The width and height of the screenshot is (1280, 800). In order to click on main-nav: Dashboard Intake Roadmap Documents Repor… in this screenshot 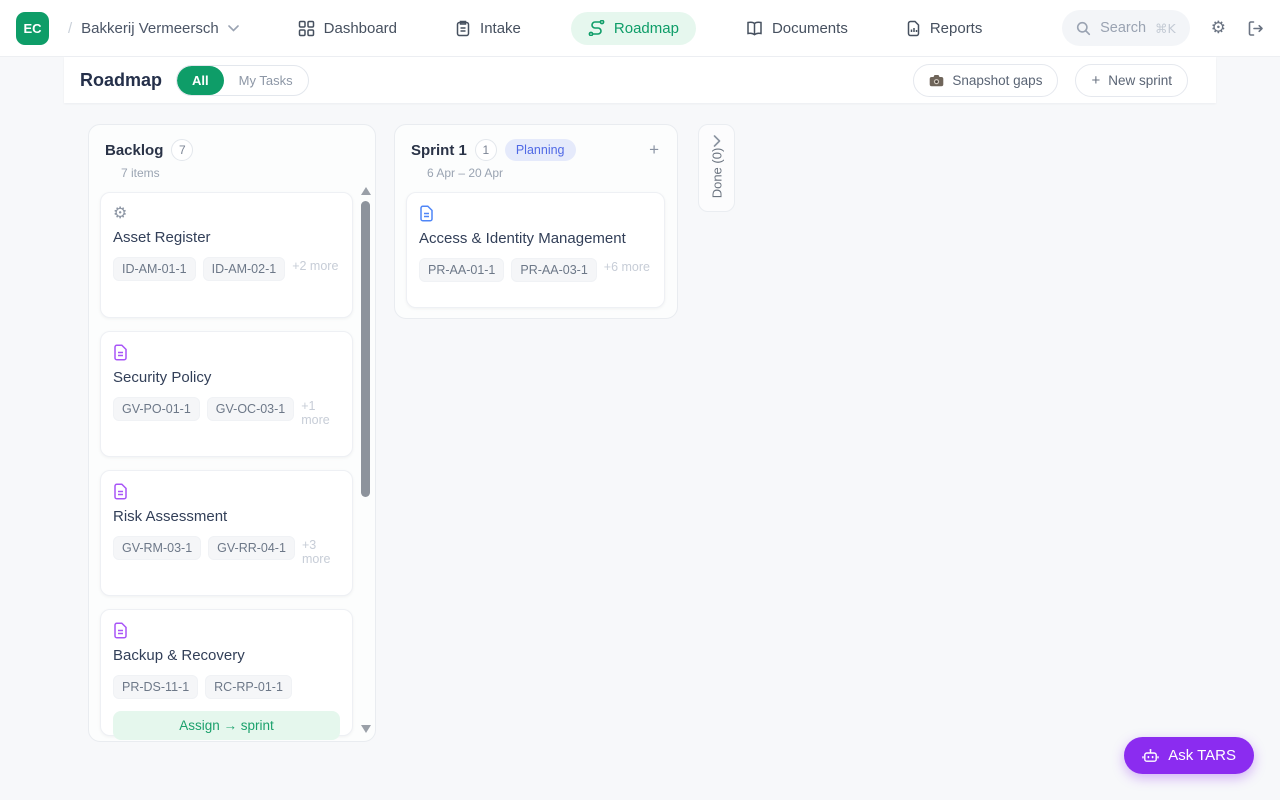, I will do `click(640, 28)`.